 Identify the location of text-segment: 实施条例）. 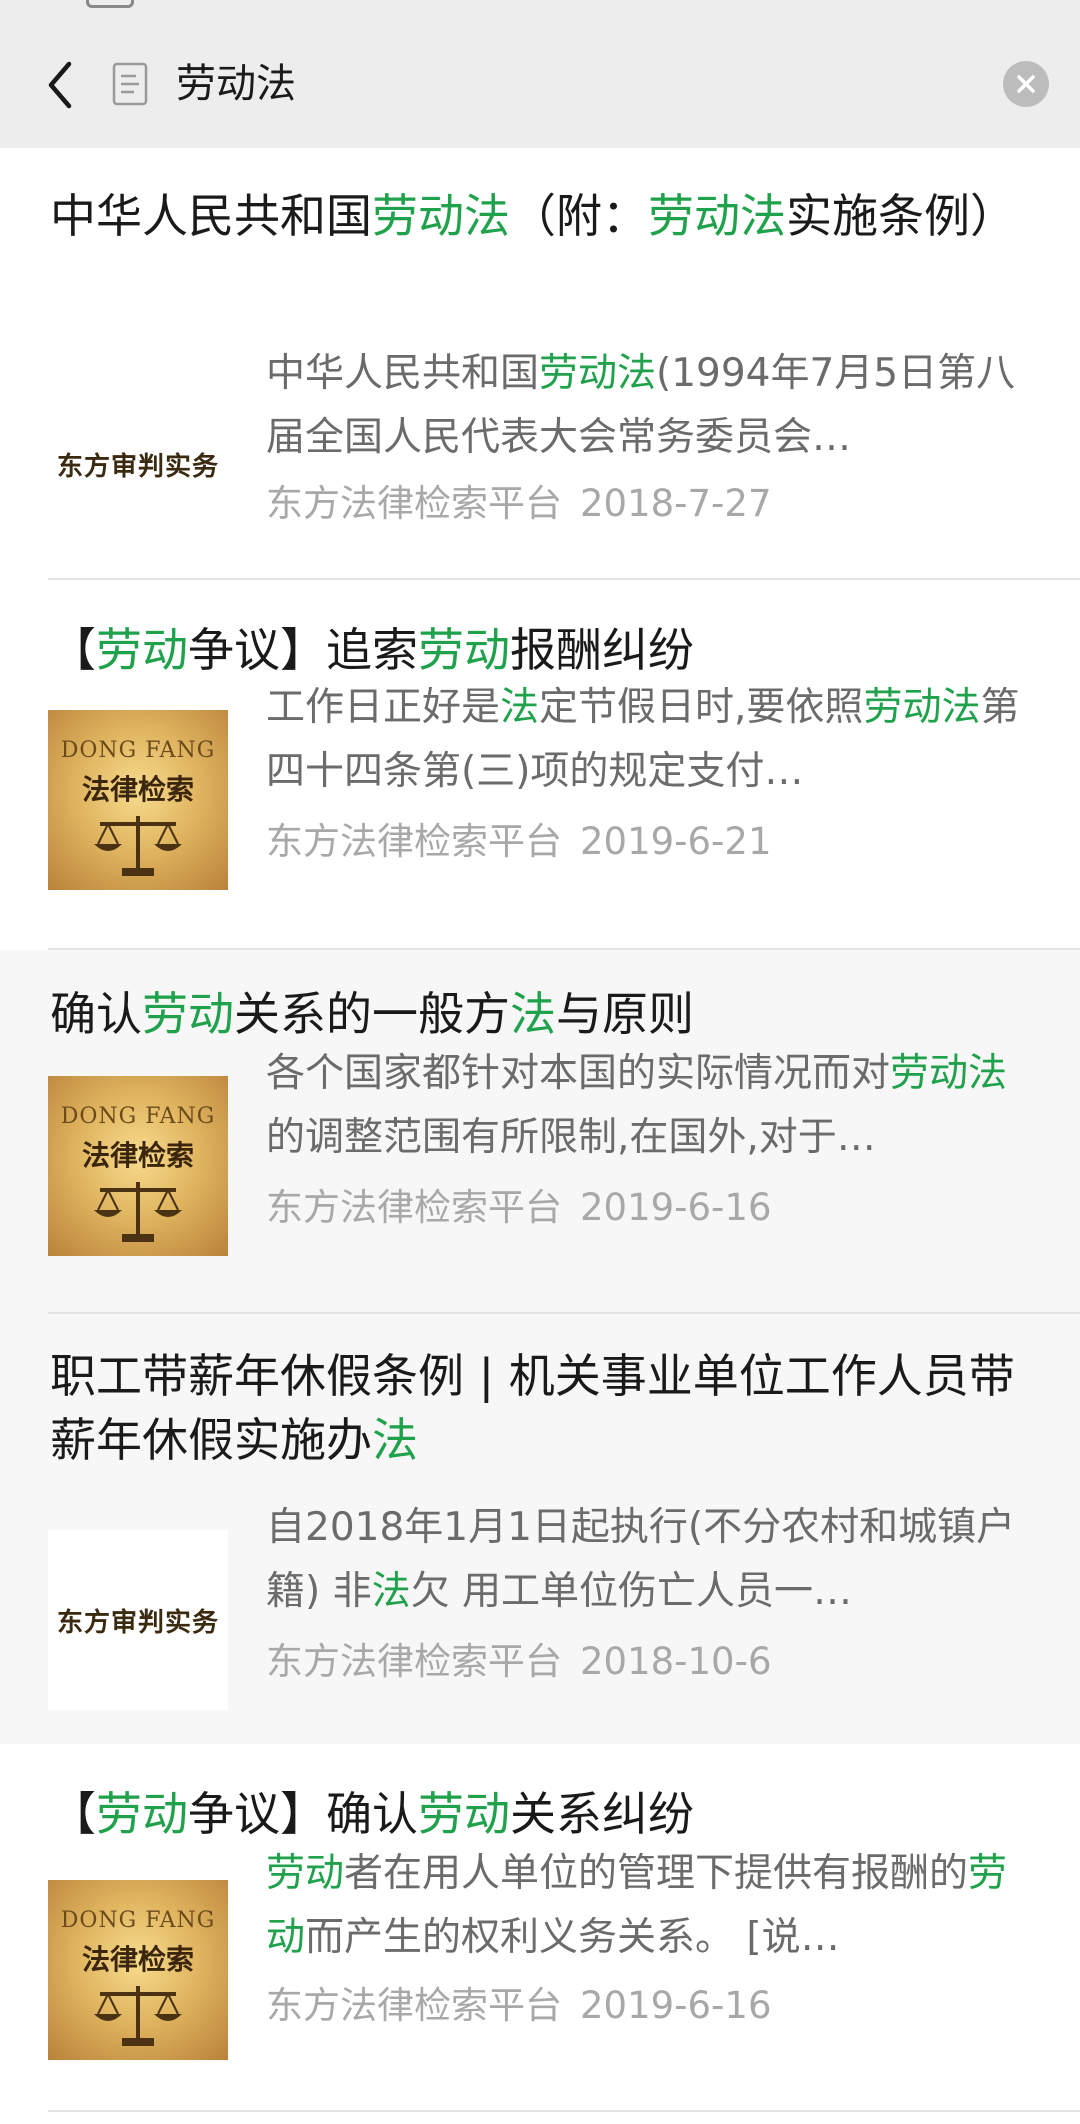
(901, 216).